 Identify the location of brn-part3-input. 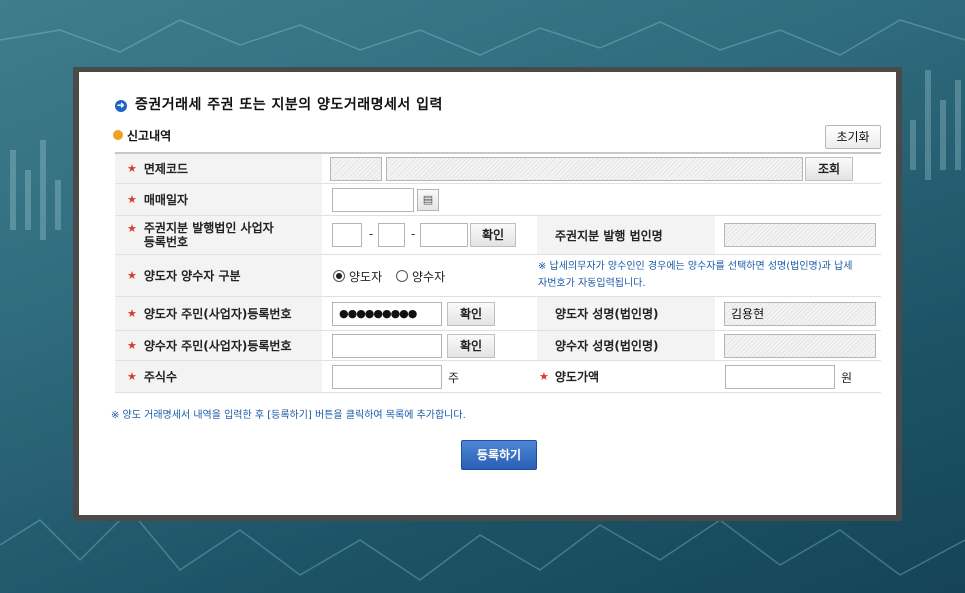
(444, 235).